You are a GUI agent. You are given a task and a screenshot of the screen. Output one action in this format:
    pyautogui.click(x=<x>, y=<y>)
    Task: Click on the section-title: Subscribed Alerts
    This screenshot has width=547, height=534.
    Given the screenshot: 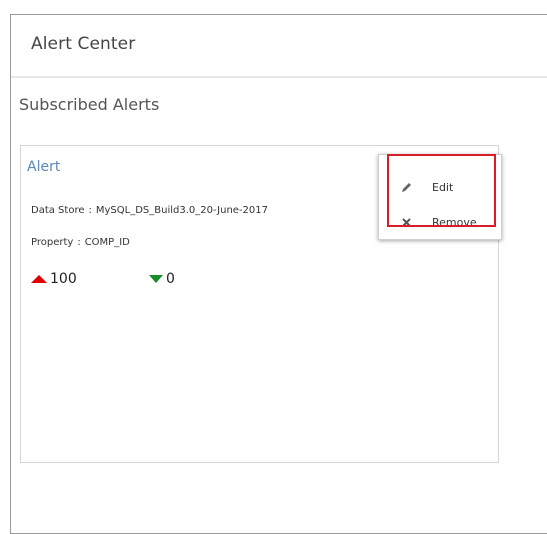 What is the action you would take?
    pyautogui.click(x=89, y=104)
    